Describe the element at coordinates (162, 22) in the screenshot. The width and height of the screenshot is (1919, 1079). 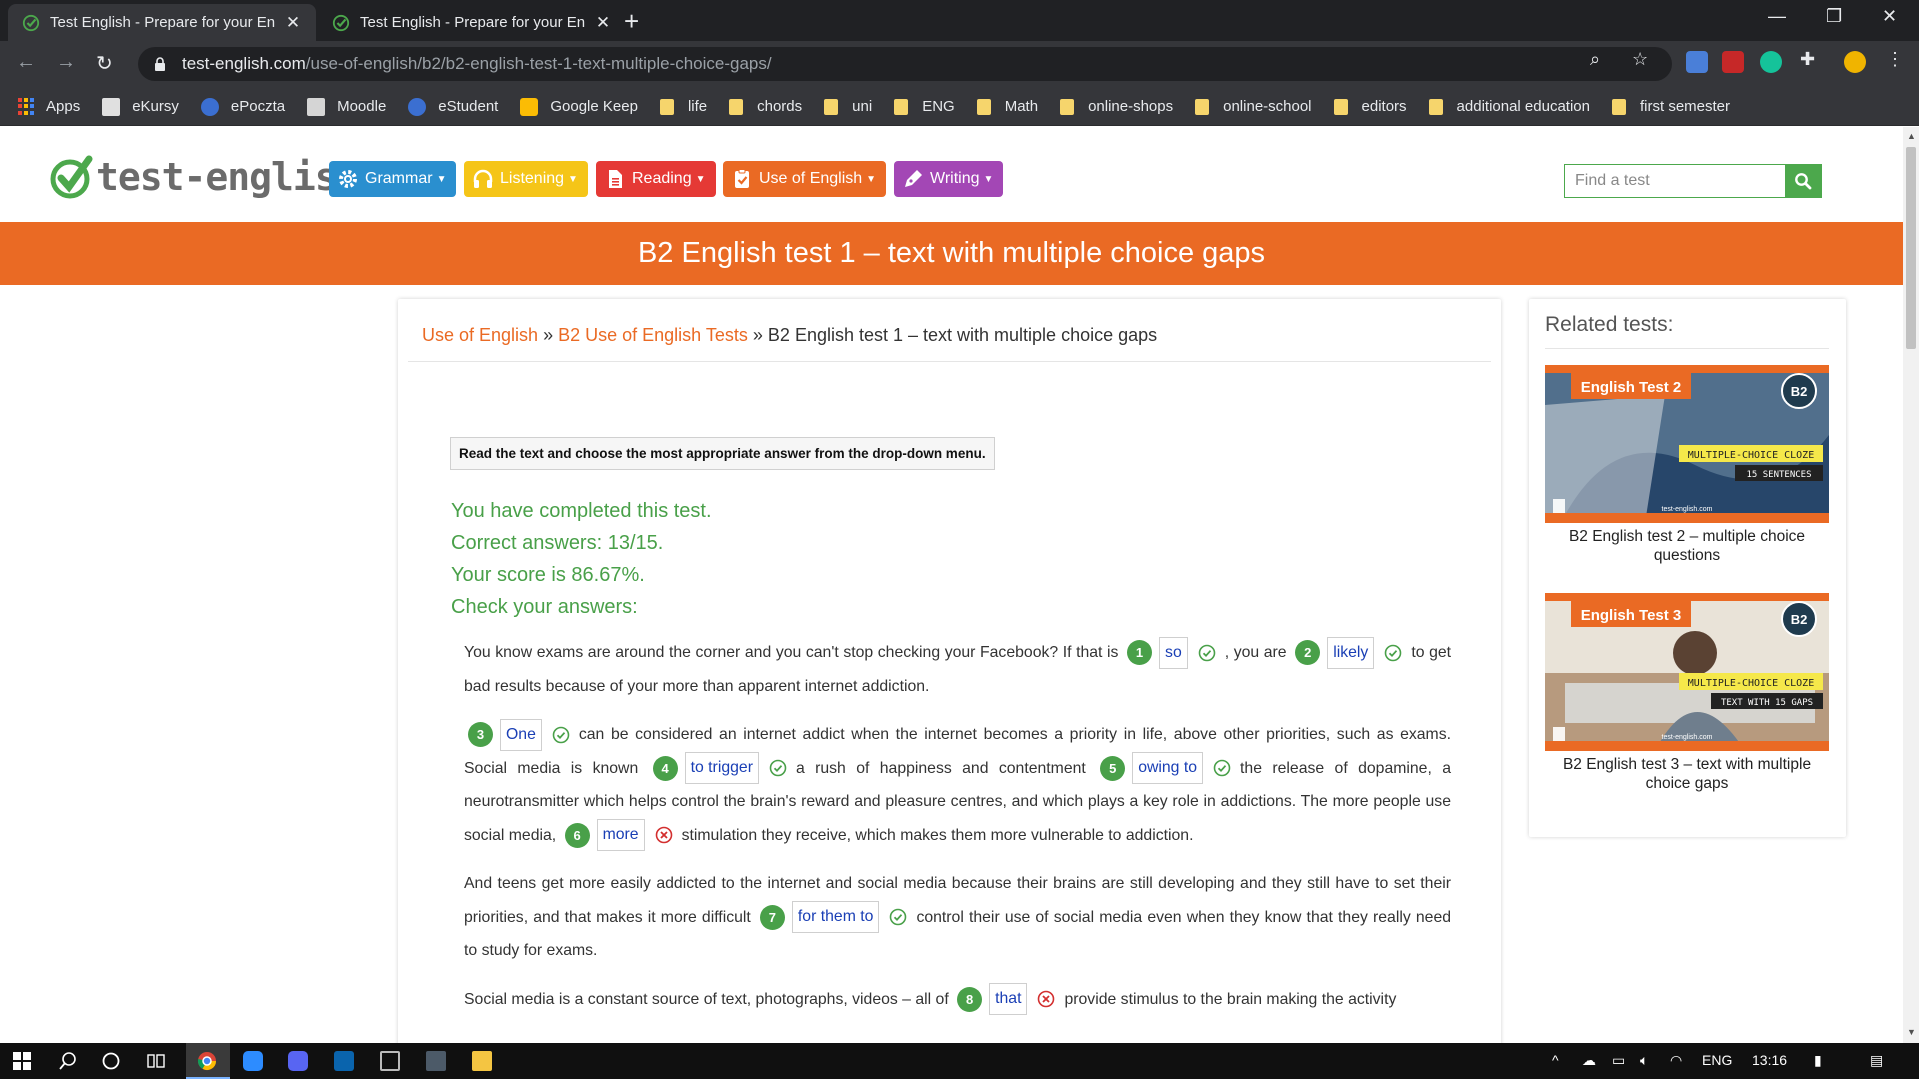
I see `browser-tab-active: Test English - Prepare for your En ✕` at that location.